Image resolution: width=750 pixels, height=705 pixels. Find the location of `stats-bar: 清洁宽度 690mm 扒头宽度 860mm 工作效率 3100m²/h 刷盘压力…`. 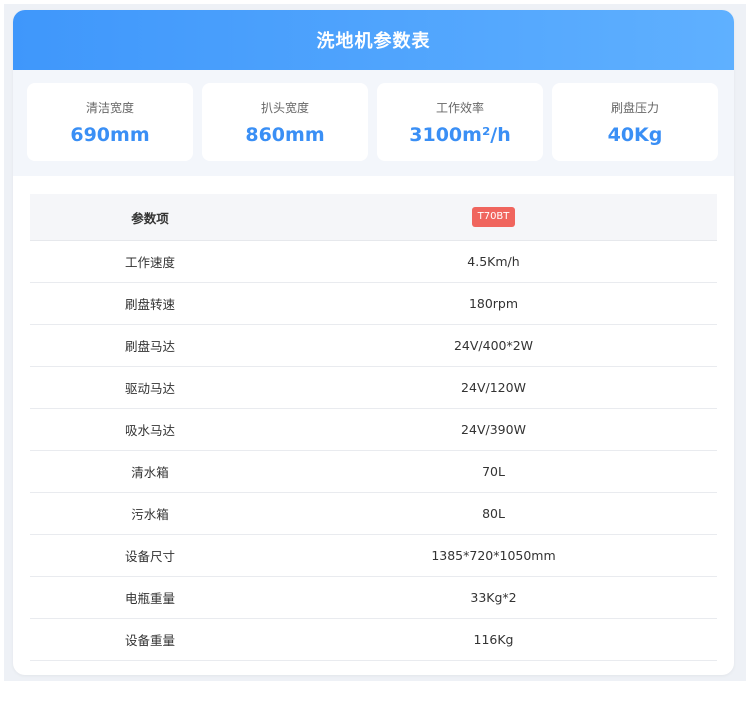

stats-bar: 清洁宽度 690mm 扒头宽度 860mm 工作效率 3100m²/h 刷盘压力… is located at coordinates (373, 123).